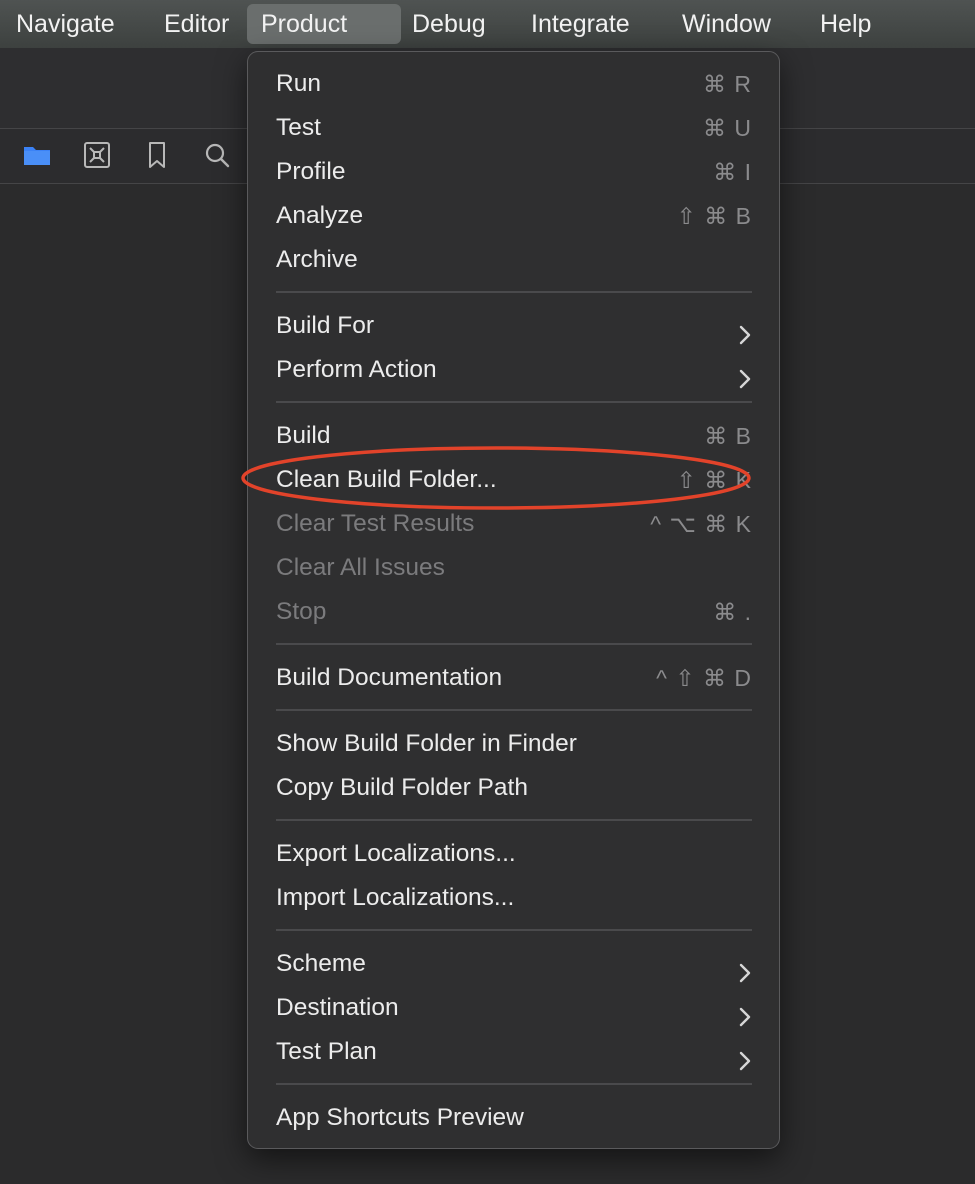  Describe the element at coordinates (727, 84) in the screenshot. I see `shortcut-label: ⌘ R` at that location.